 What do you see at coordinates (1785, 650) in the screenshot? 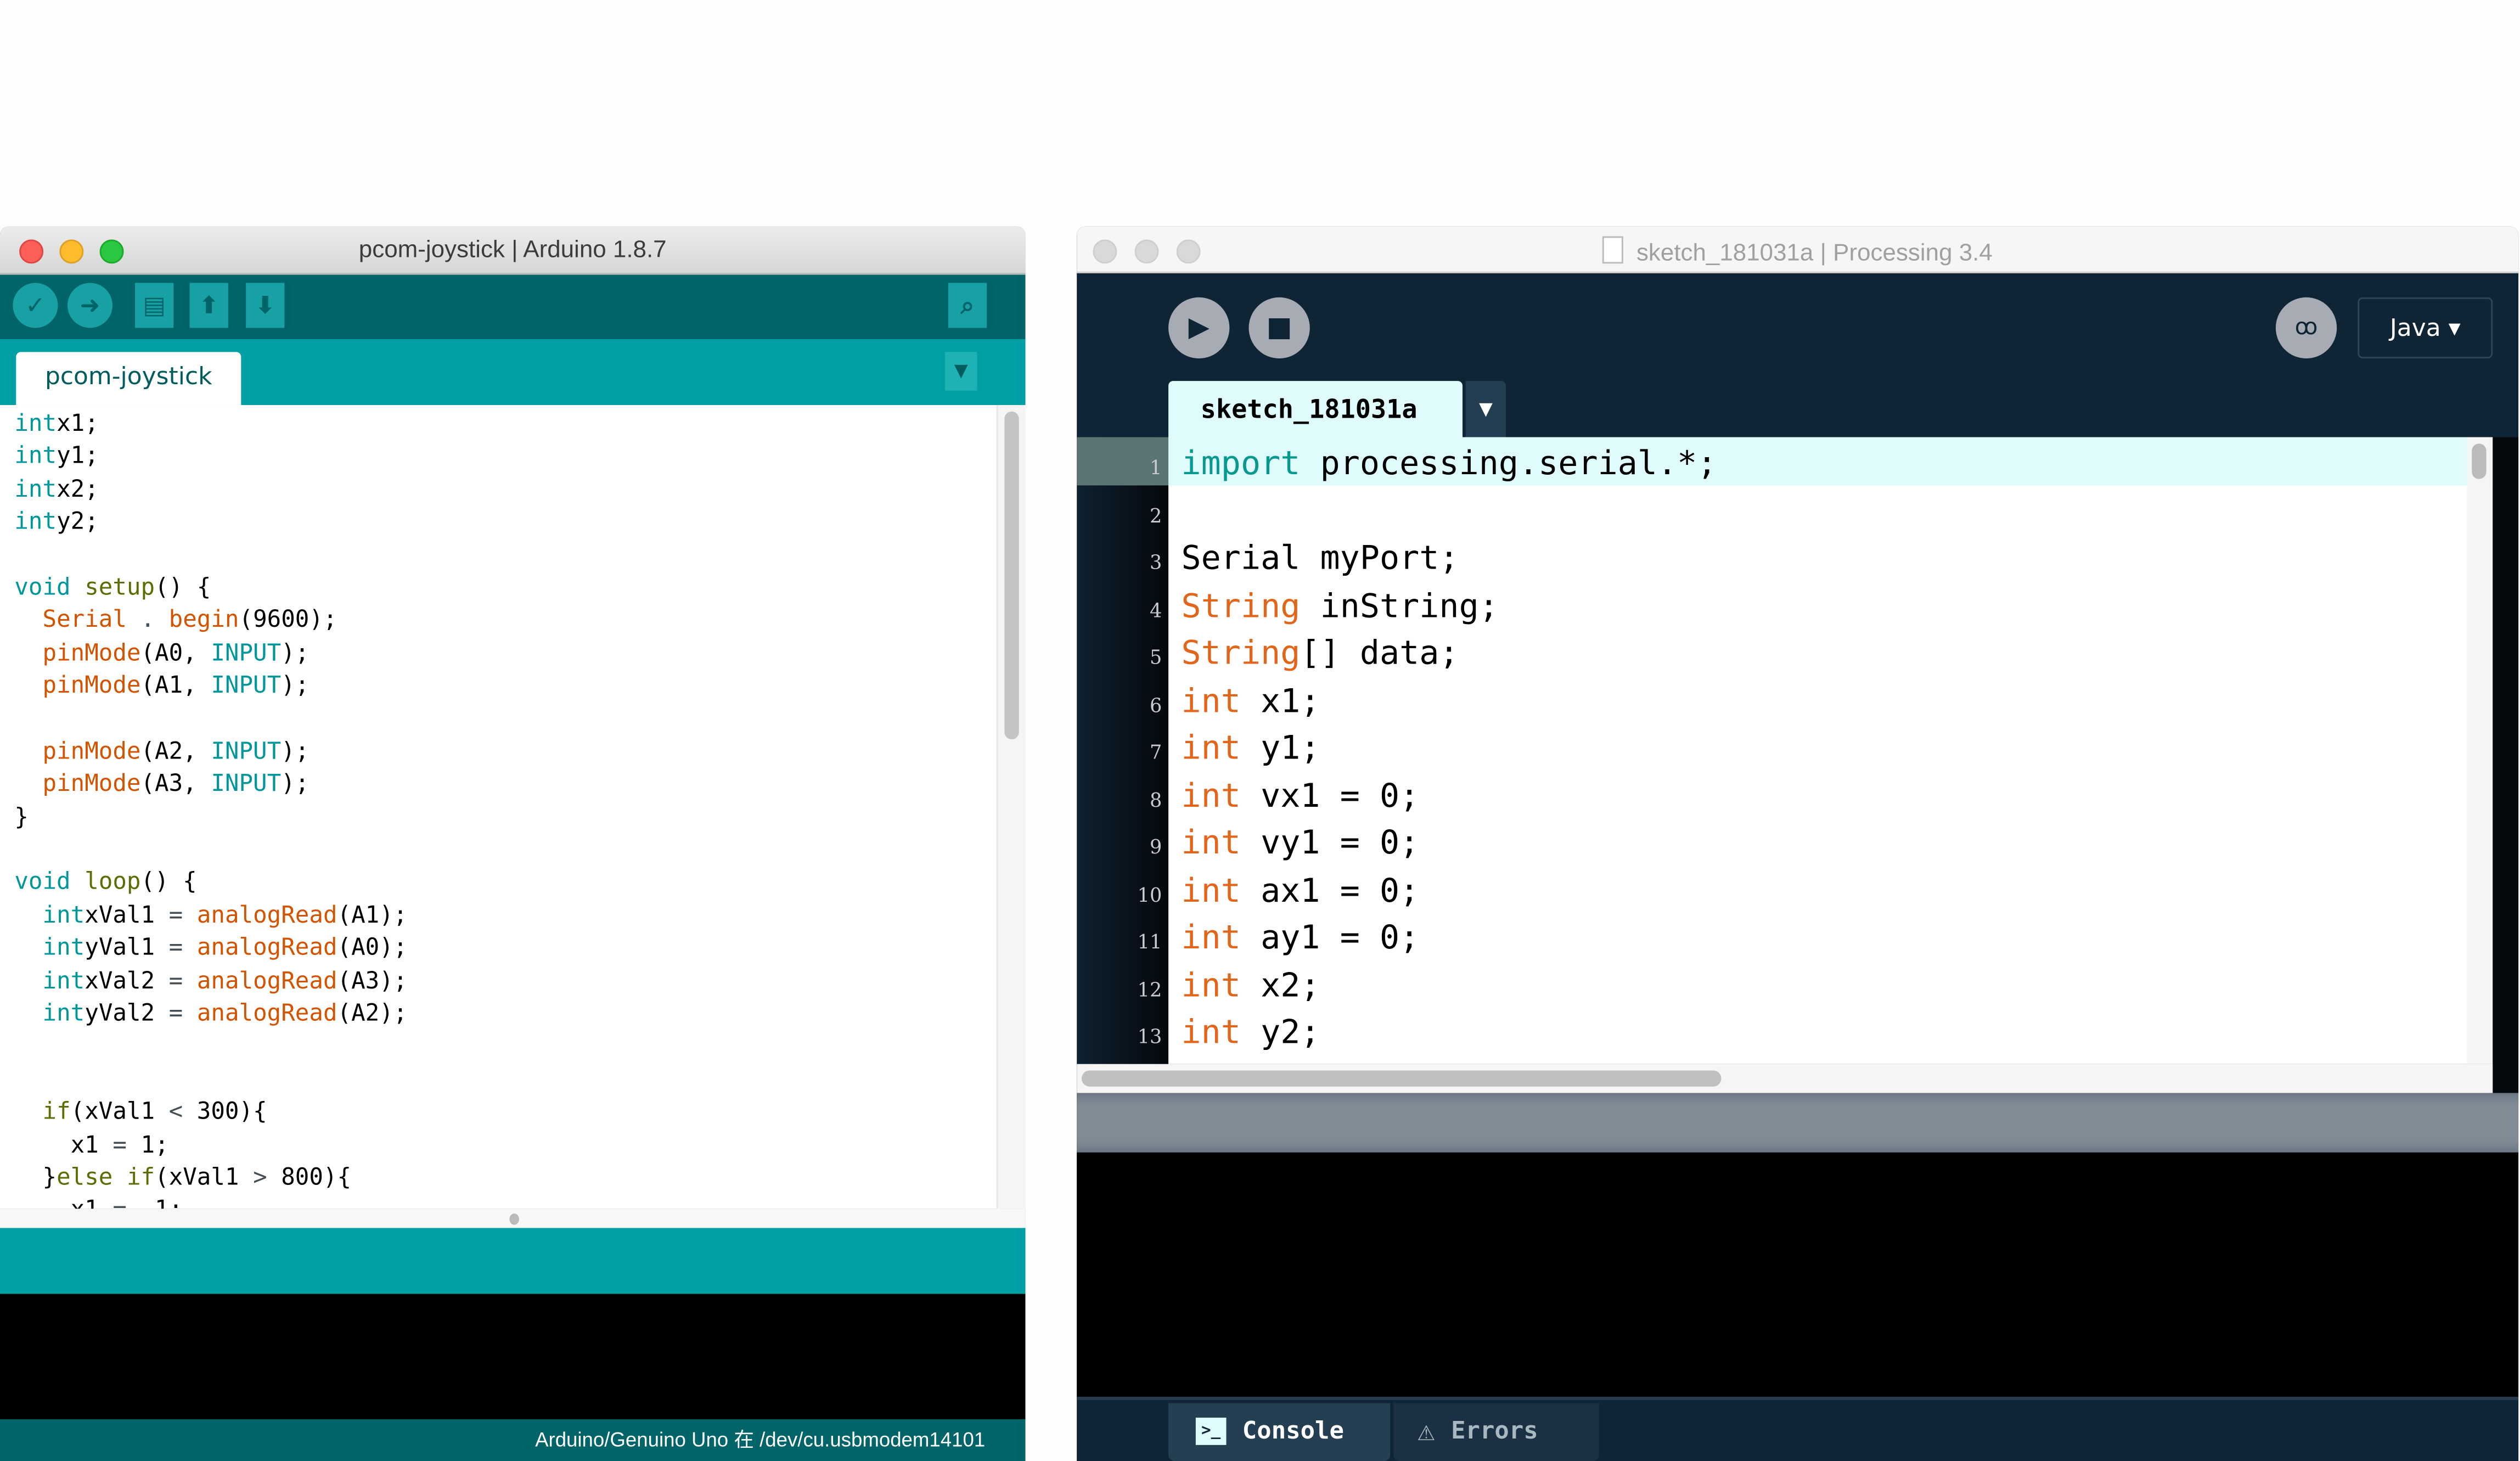
I see `code-line: 5 String[] data;` at bounding box center [1785, 650].